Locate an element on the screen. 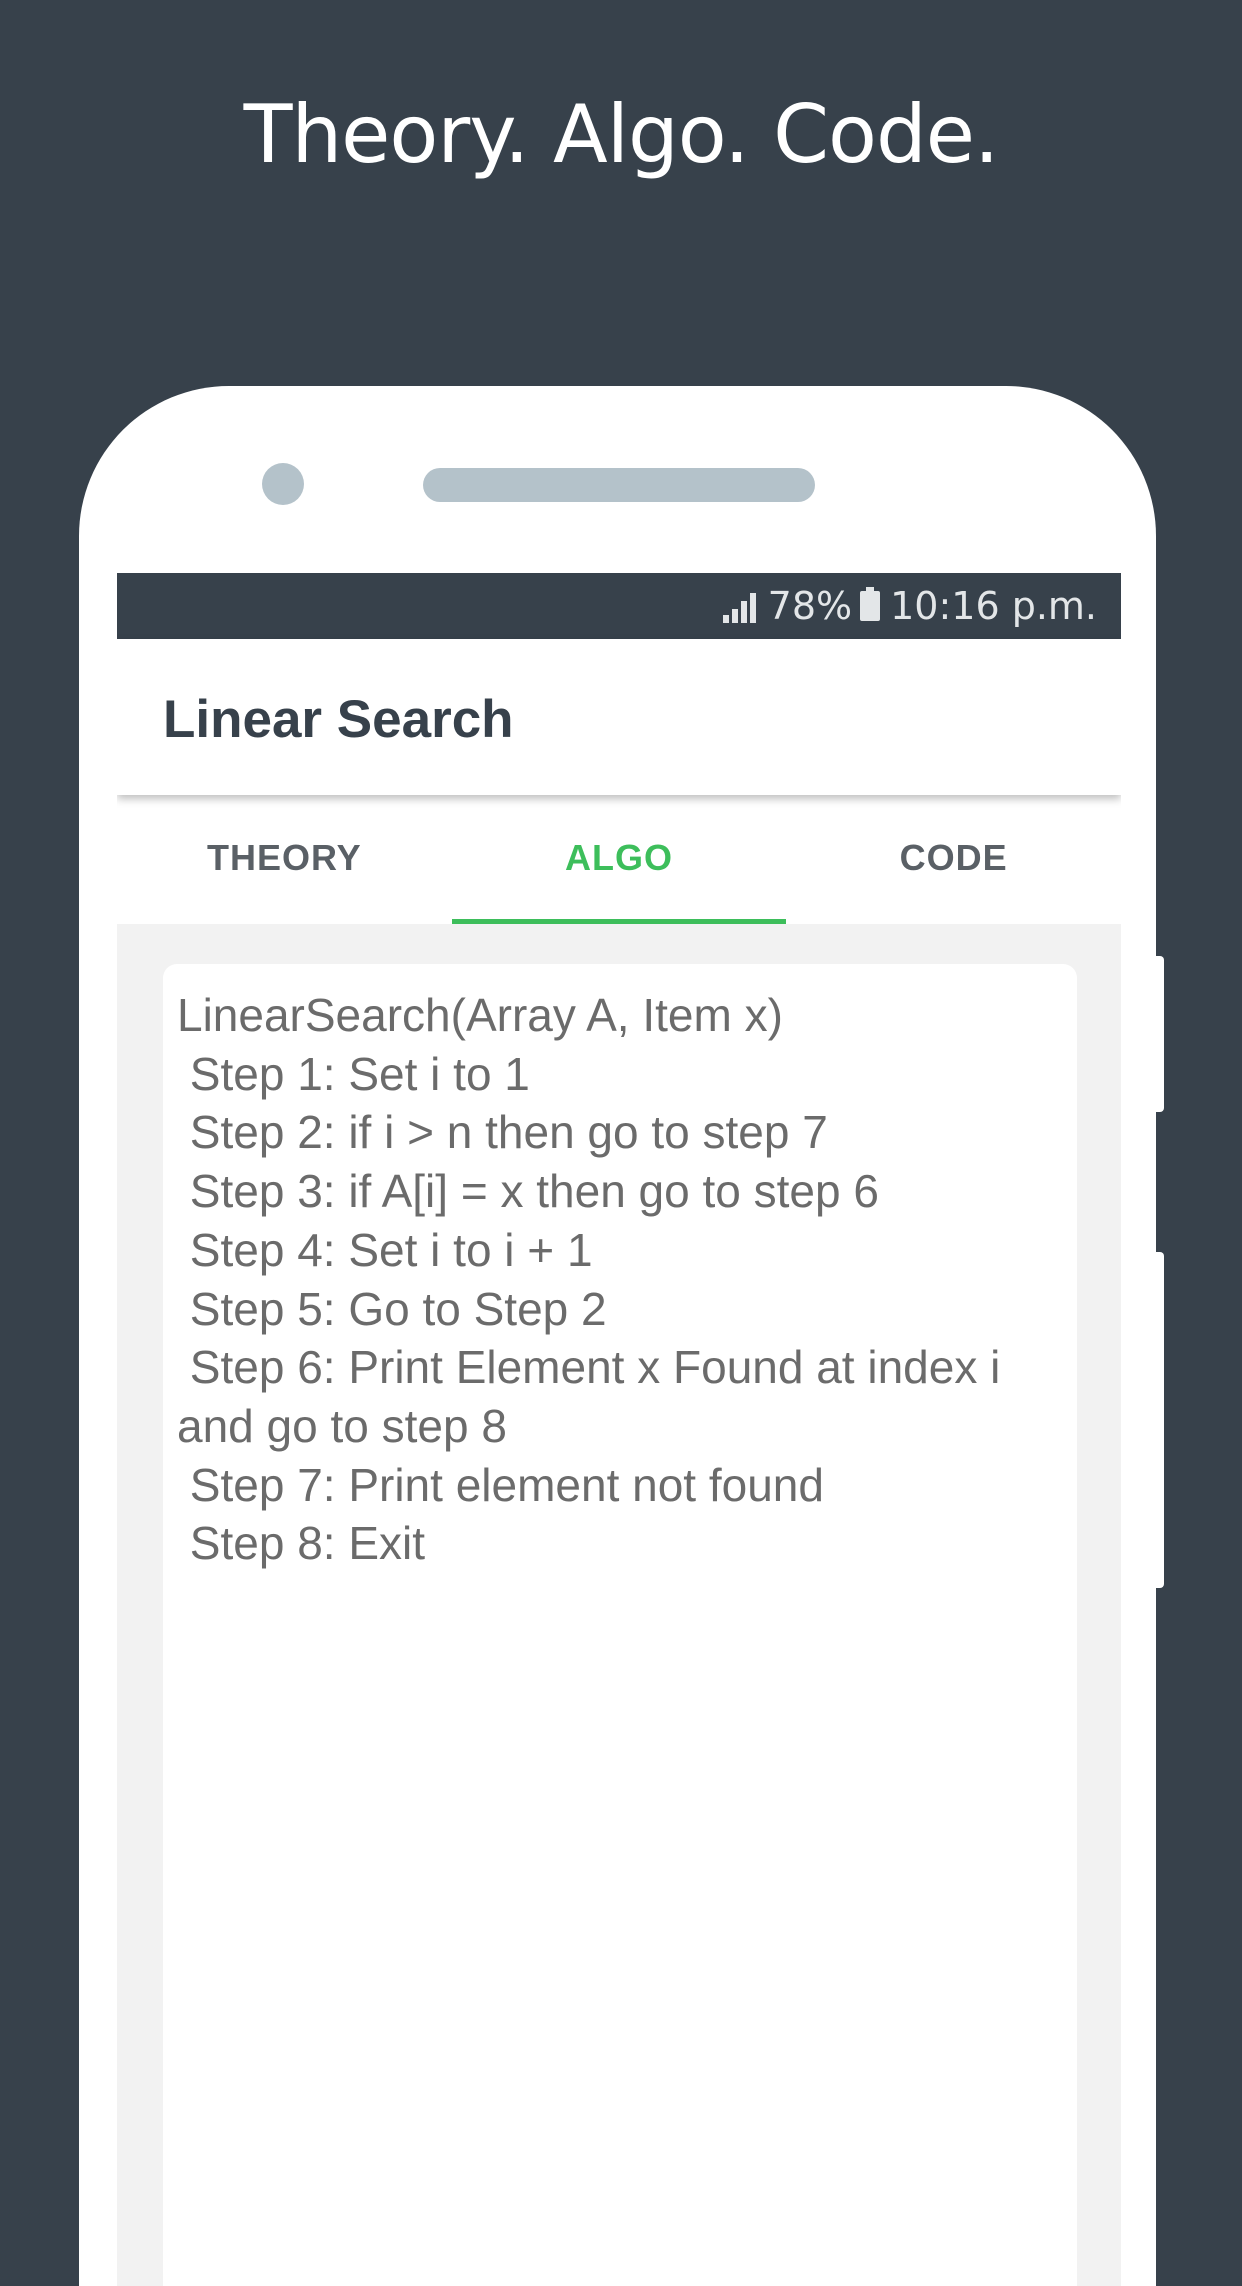 Image resolution: width=1242 pixels, height=2286 pixels. tab-theory: THEORY is located at coordinates (284, 859).